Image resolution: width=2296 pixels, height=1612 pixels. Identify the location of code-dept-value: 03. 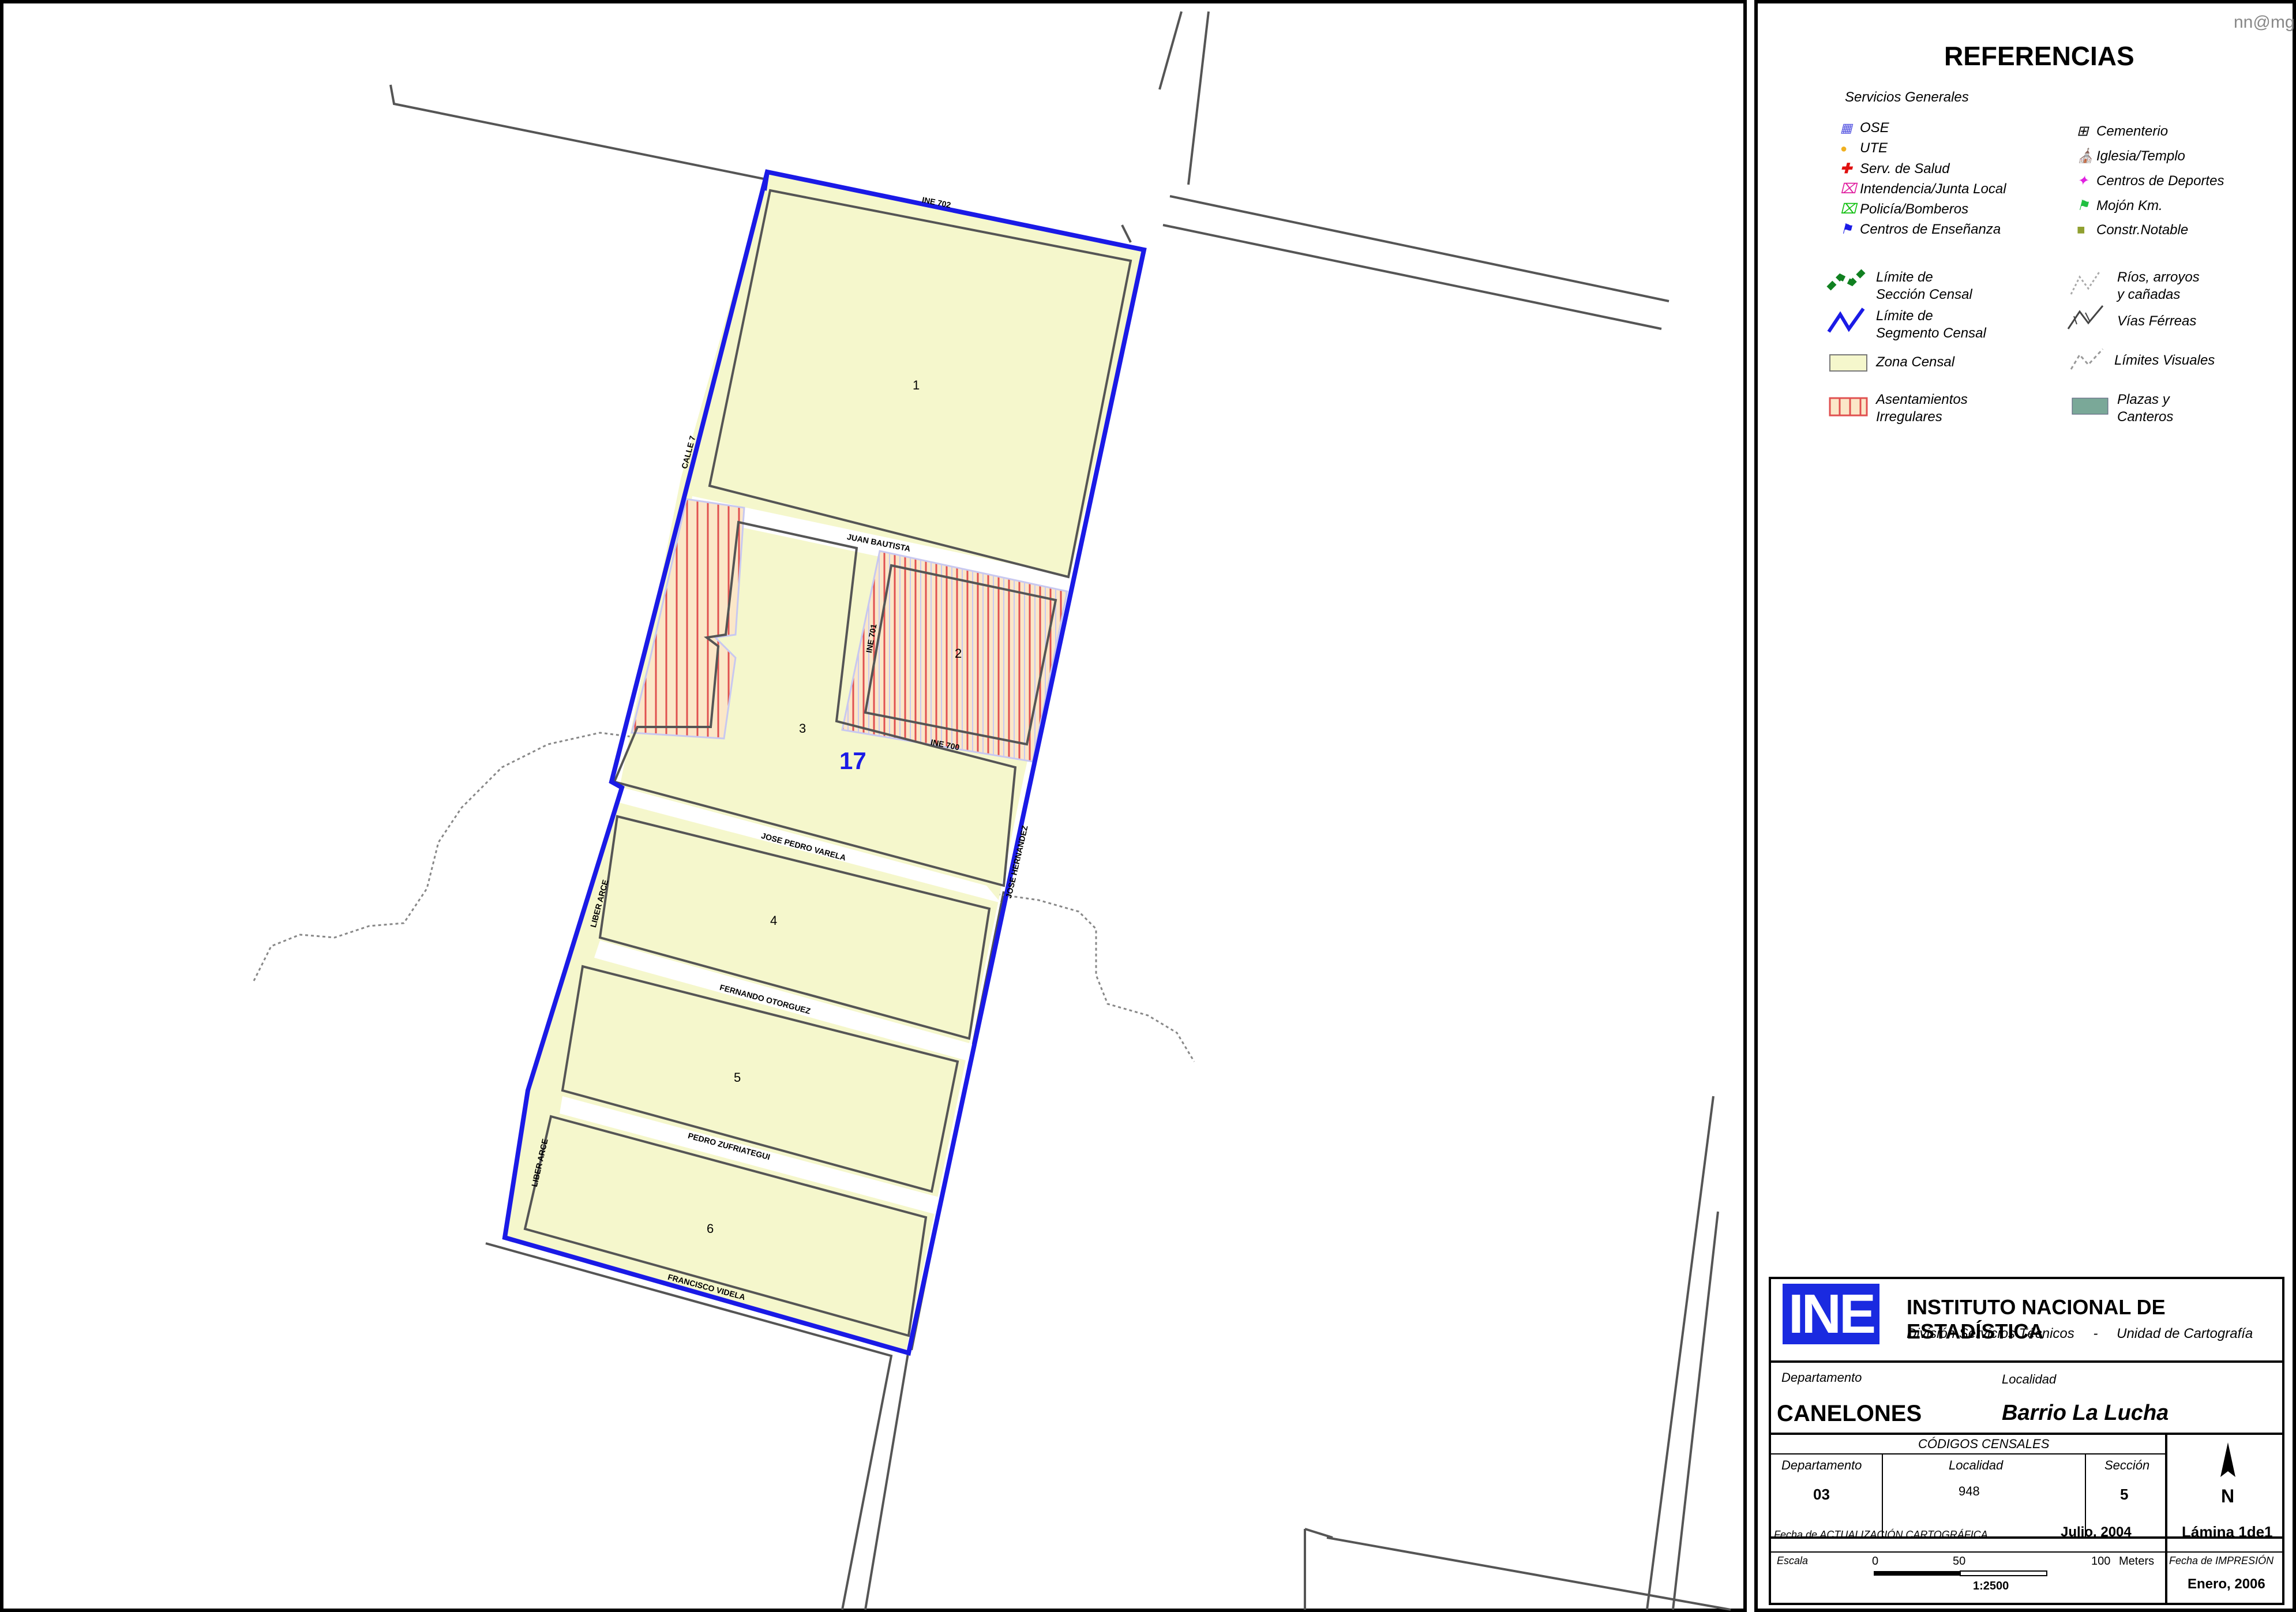
(1822, 1494).